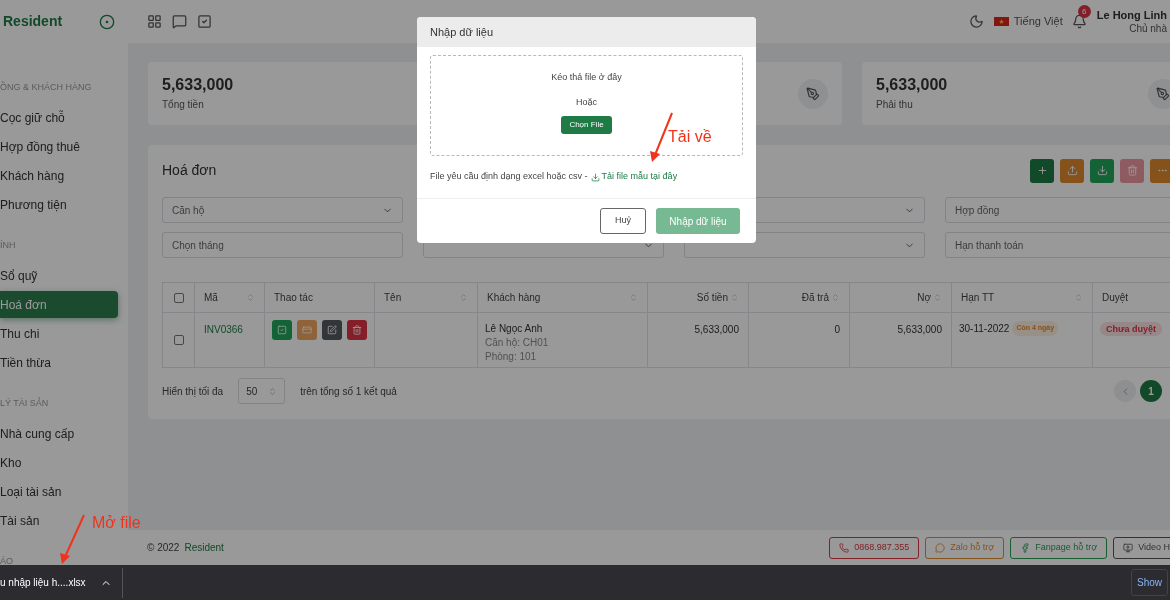  What do you see at coordinates (20, 520) in the screenshot?
I see `sidebar-item: Tài sản` at bounding box center [20, 520].